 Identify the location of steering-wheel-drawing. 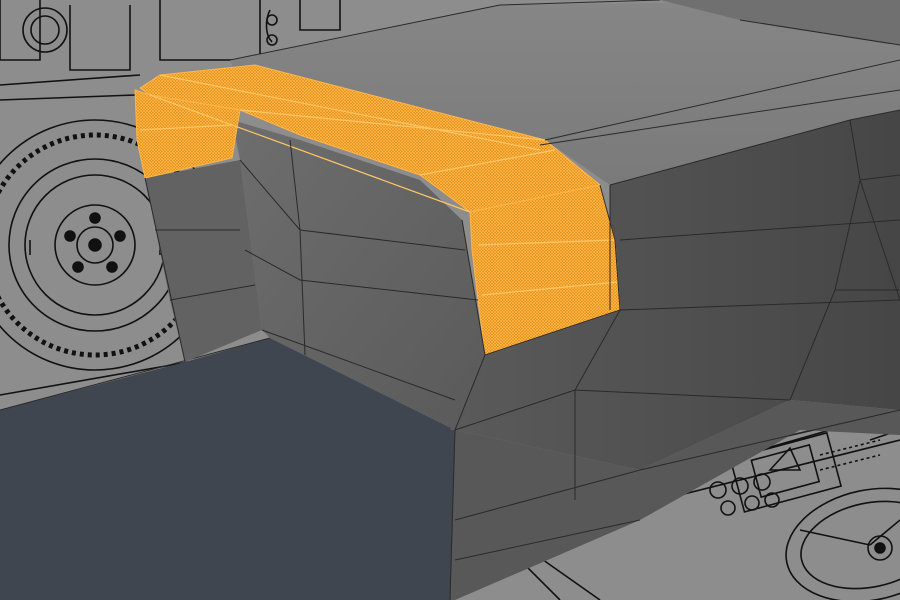
(842, 543).